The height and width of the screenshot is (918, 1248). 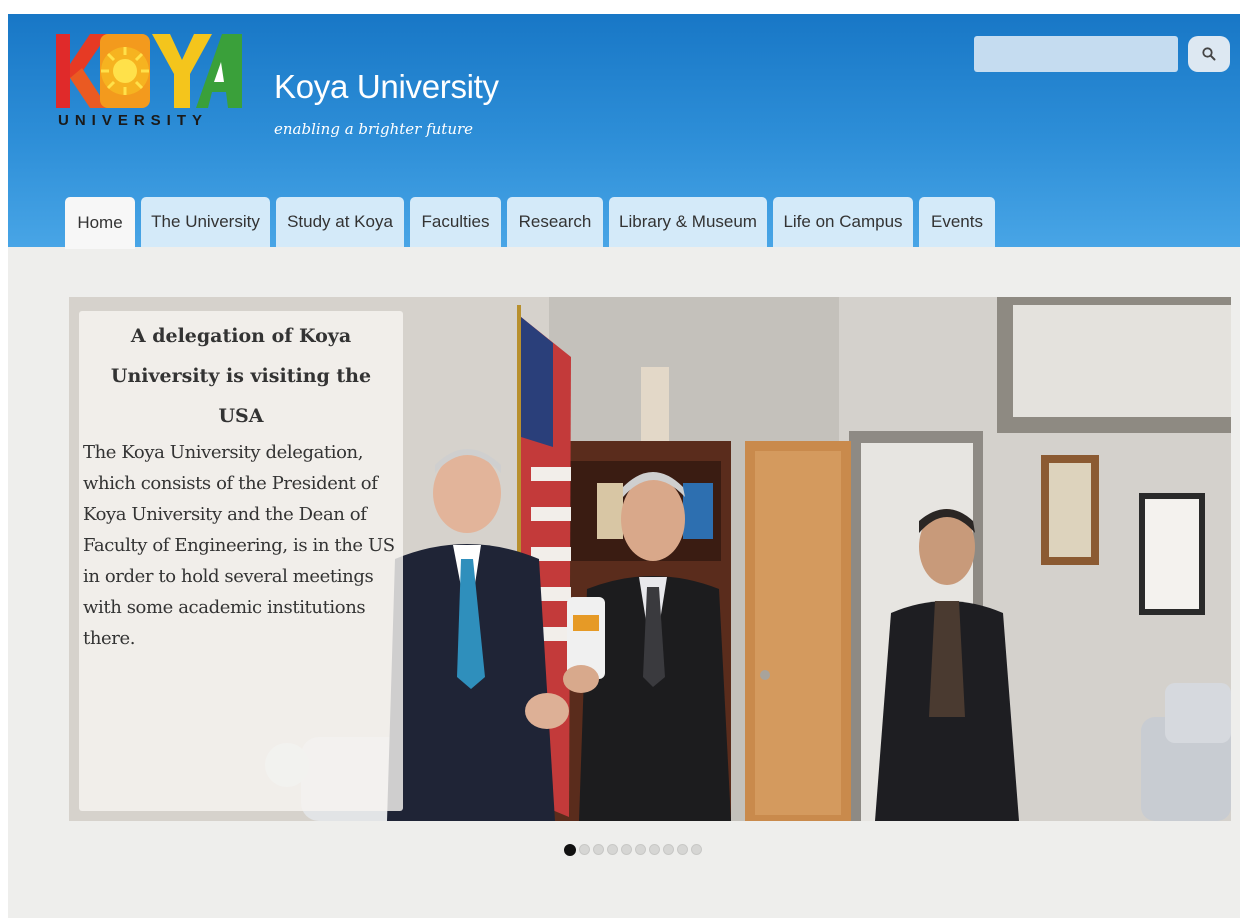 I want to click on search-icon, so click(x=1209, y=54).